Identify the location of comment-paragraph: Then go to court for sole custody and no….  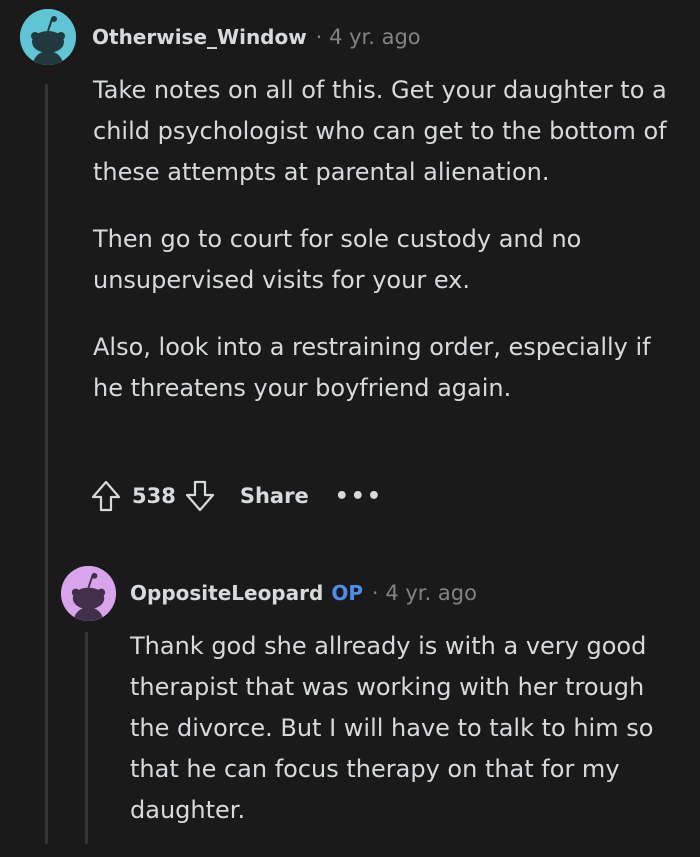
(337, 259).